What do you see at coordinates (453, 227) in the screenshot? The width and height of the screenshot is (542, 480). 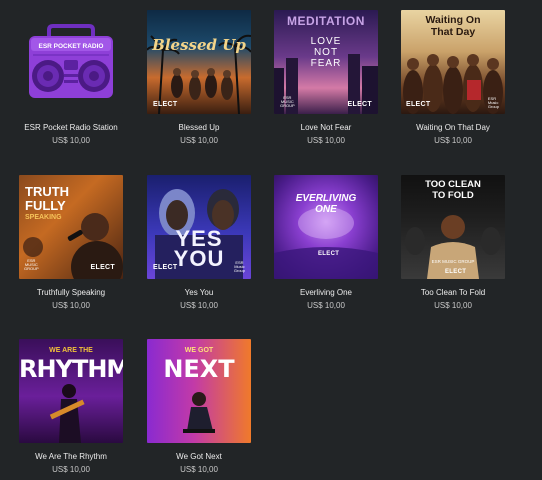 I see `product-image-too-clean-to-fold: TOO CLEAN TO FOLD ESR MUSIC GROUP ELECT` at bounding box center [453, 227].